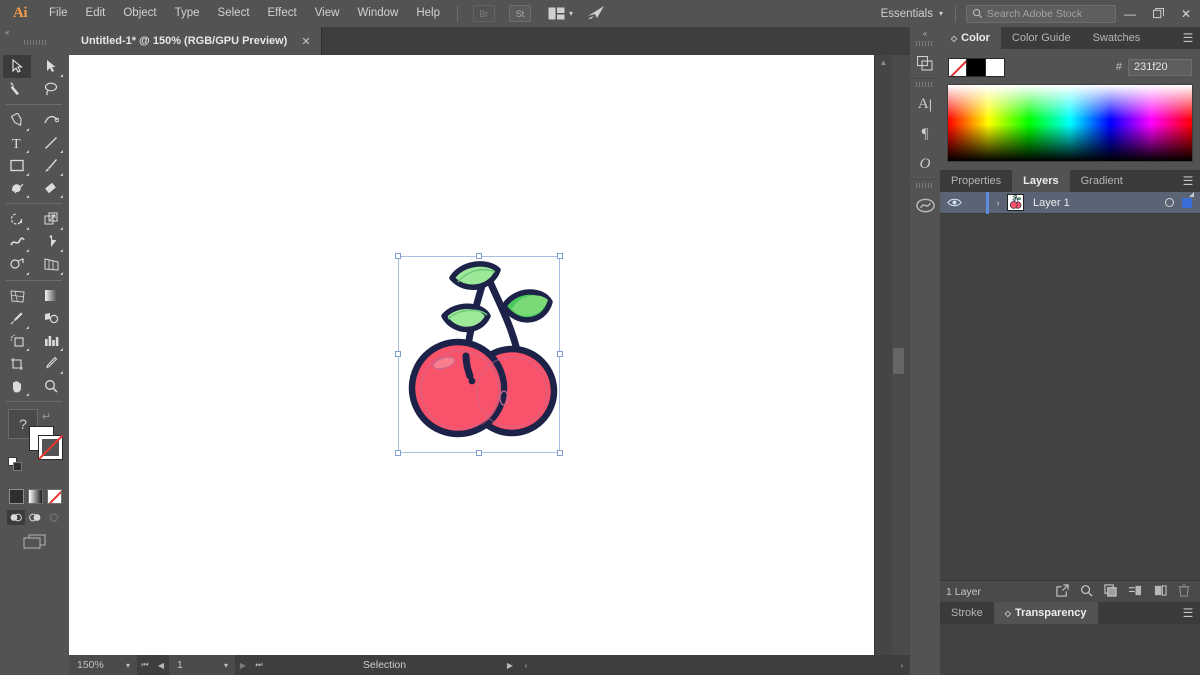 This screenshot has height=675, width=1200. I want to click on paragraph-panel-icon: ¶, so click(925, 134).